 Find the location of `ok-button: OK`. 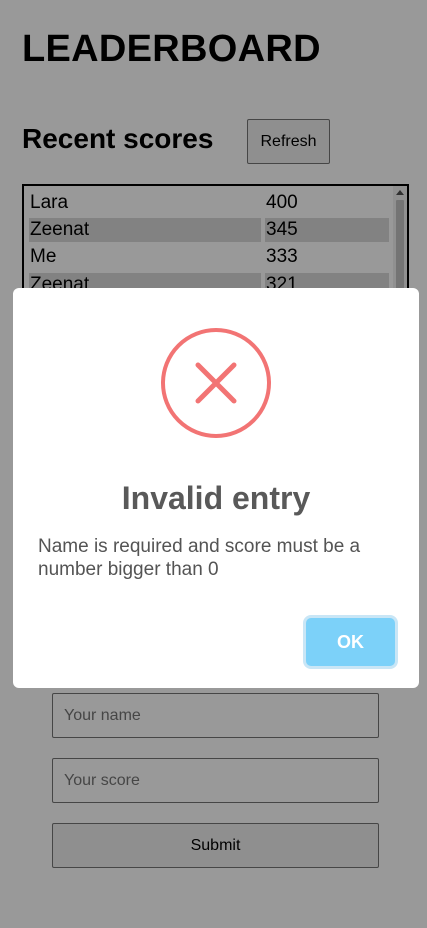

ok-button: OK is located at coordinates (350, 642).